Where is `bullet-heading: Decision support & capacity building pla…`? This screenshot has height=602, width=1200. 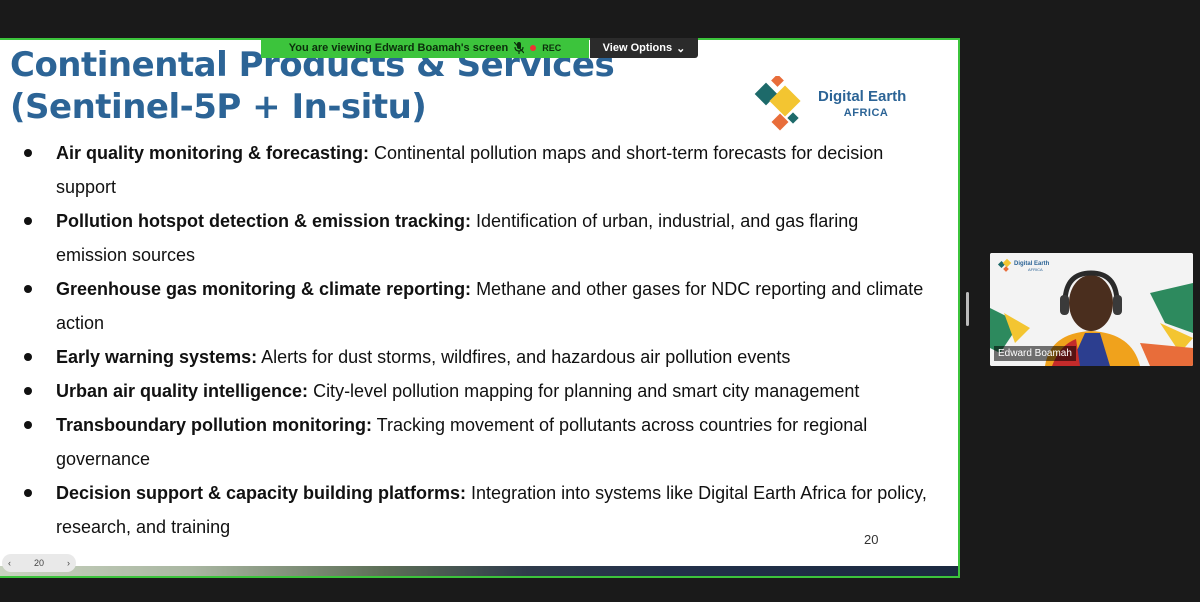 bullet-heading: Decision support & capacity building pla… is located at coordinates (261, 493).